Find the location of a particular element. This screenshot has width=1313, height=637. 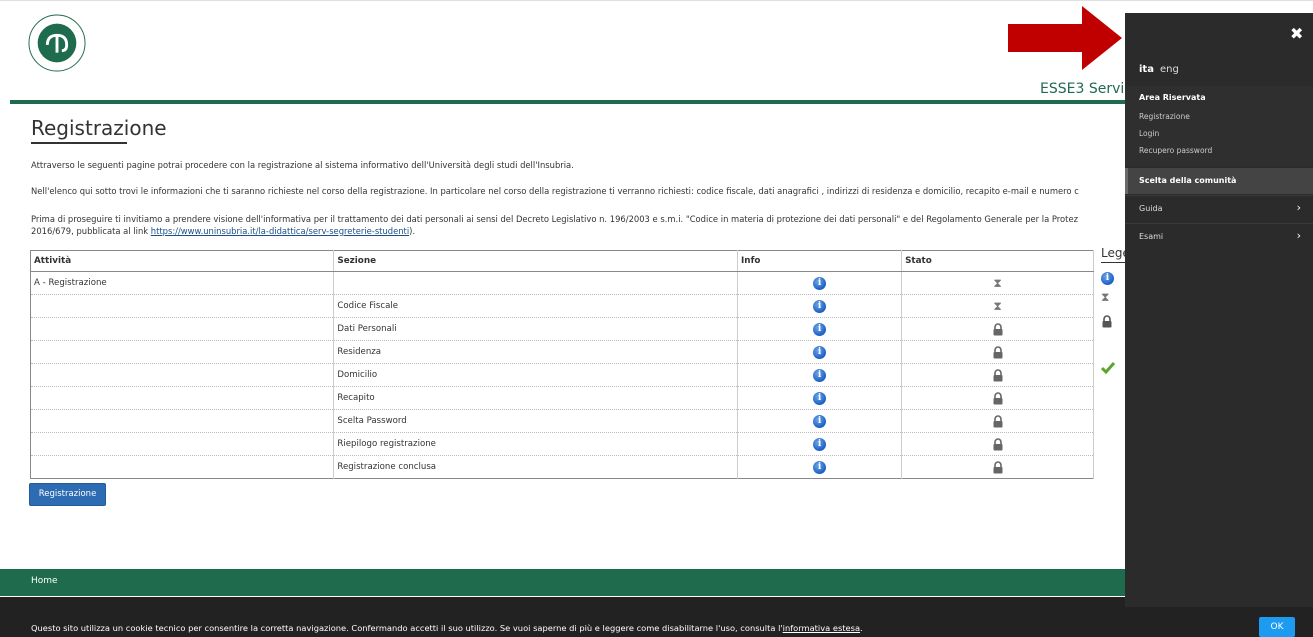

table-row: Riepilogo registrazione i is located at coordinates (562, 444).